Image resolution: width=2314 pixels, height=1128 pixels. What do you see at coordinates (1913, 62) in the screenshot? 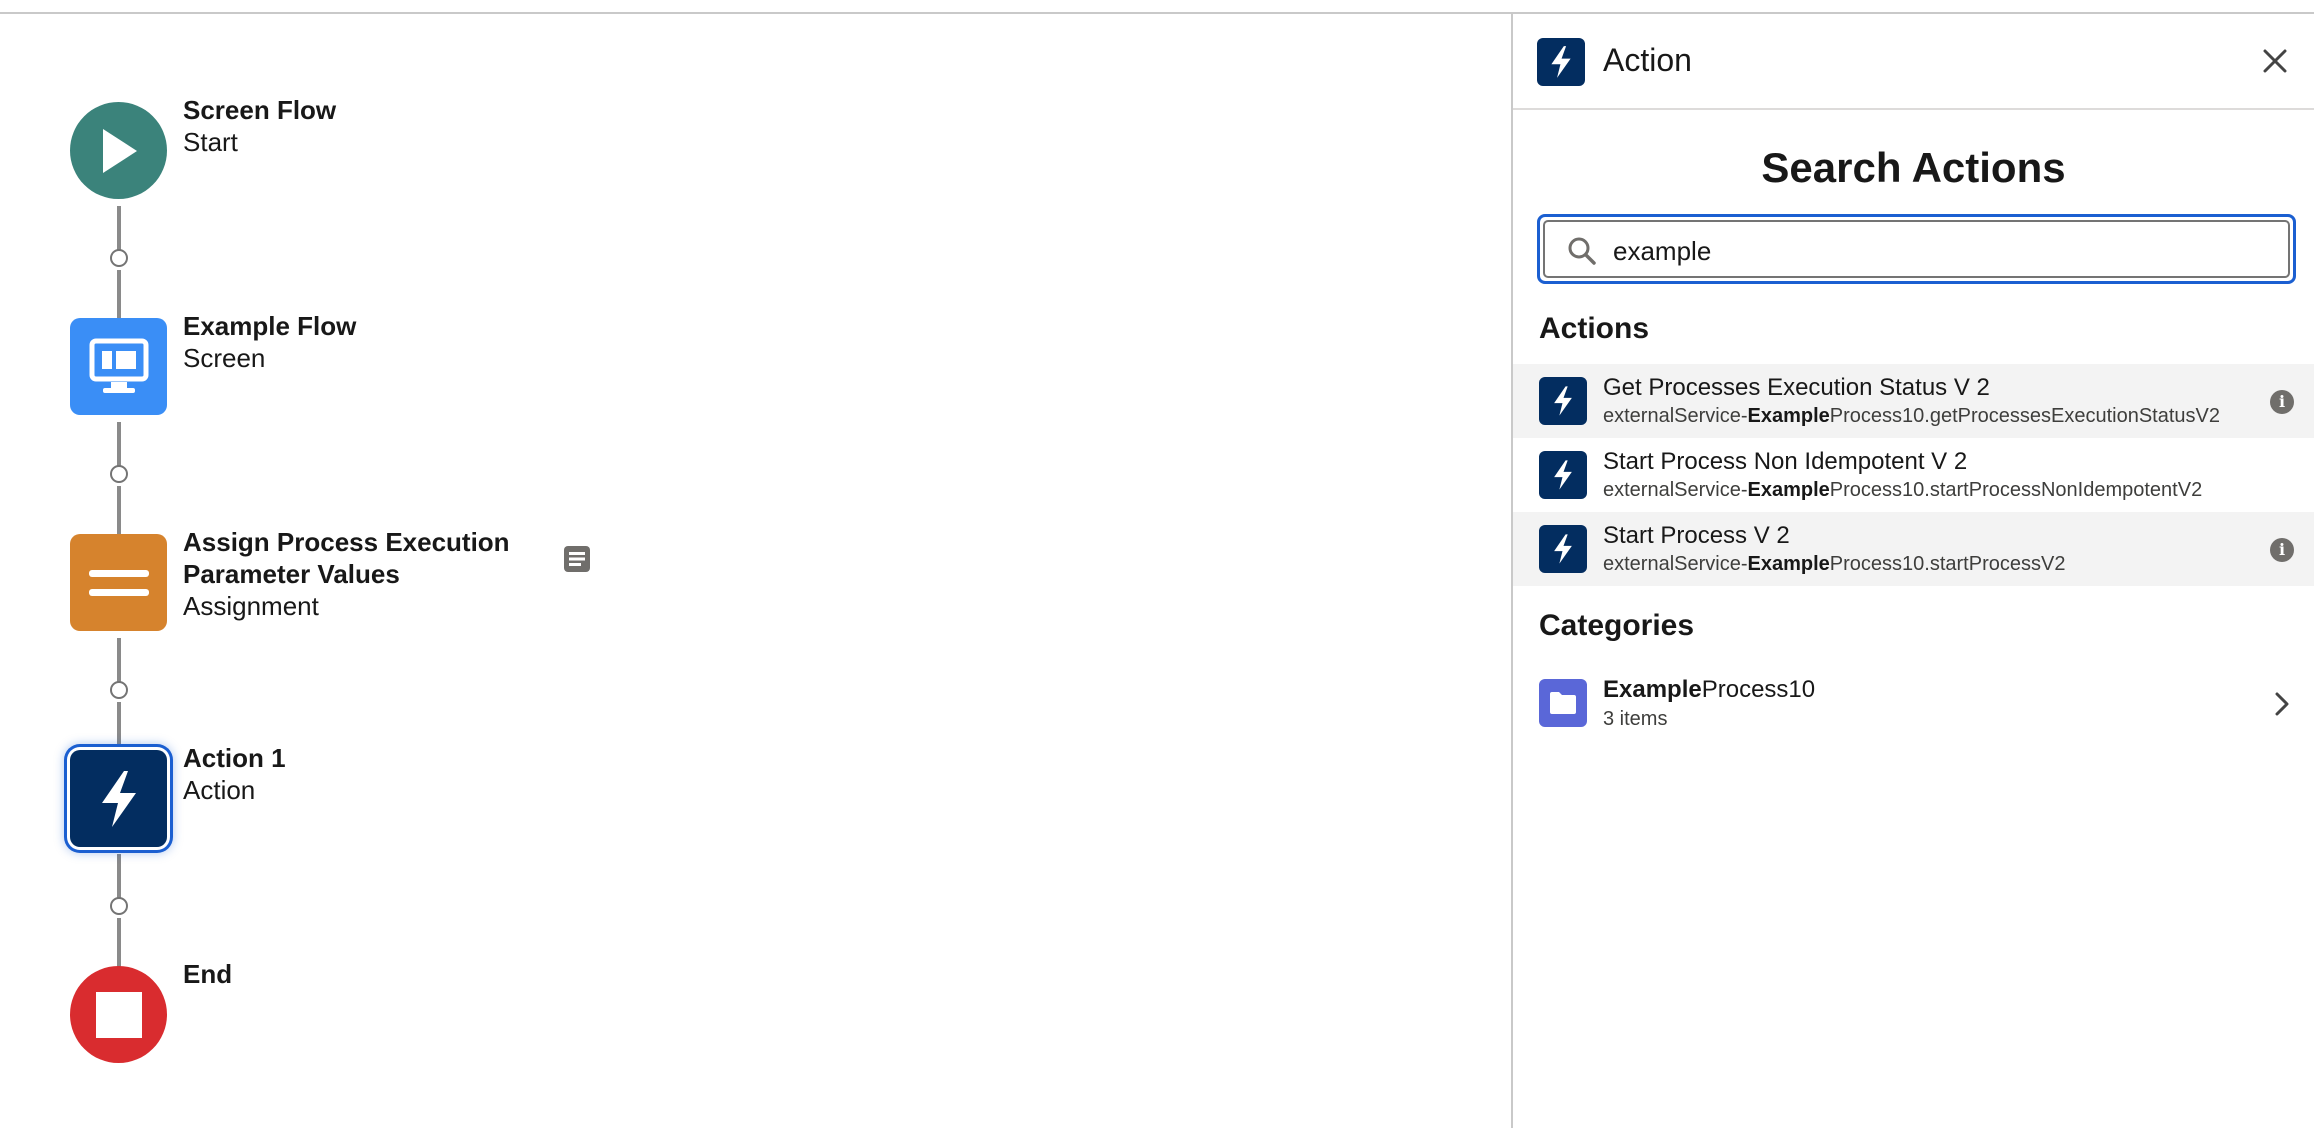
I see `panel-header: Action` at bounding box center [1913, 62].